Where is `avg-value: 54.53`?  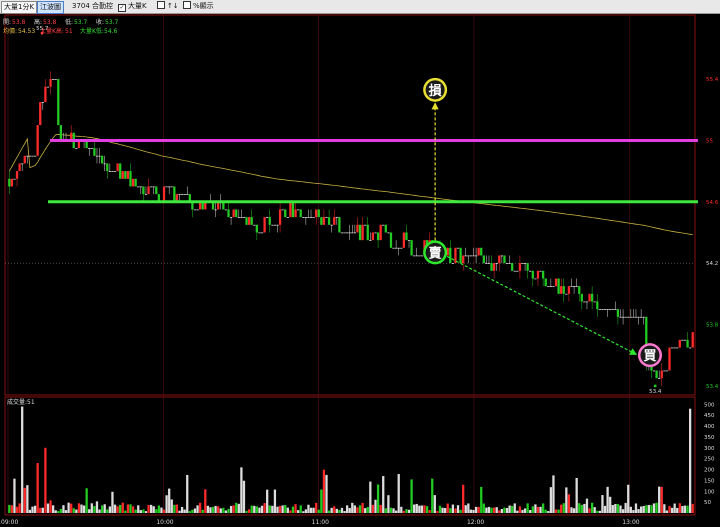
avg-value: 54.53 is located at coordinates (26, 31).